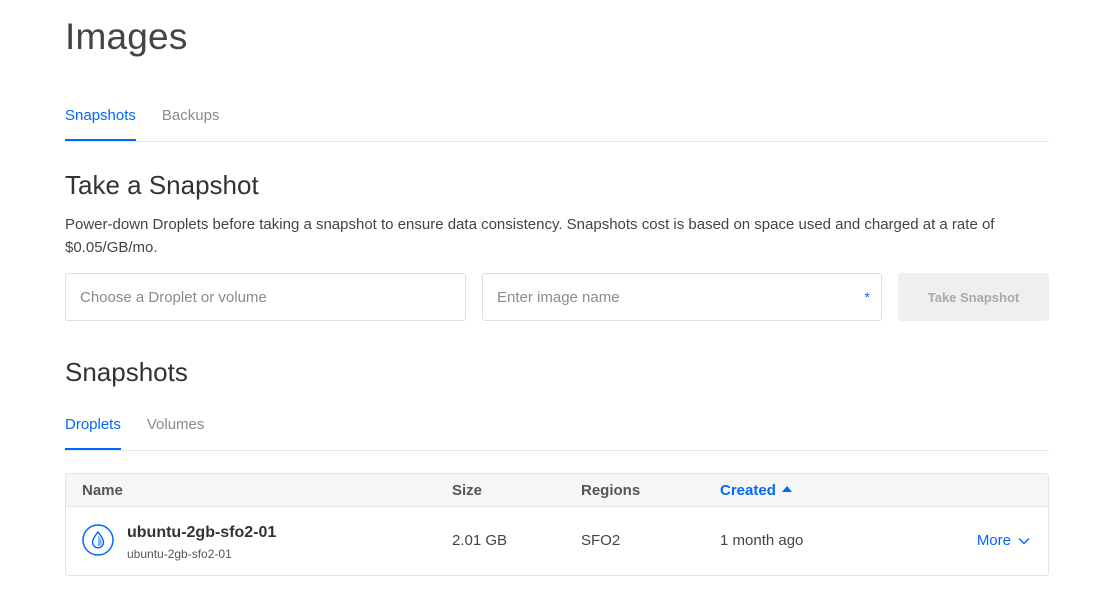 This screenshot has height=606, width=1109. I want to click on droplet-select-input, so click(265, 297).